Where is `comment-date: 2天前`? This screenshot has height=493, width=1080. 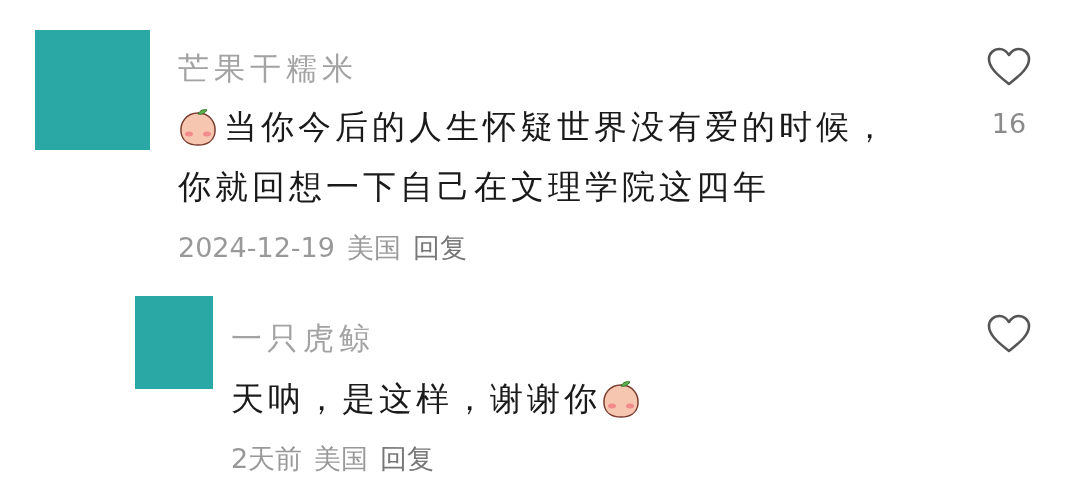
comment-date: 2天前 is located at coordinates (267, 459).